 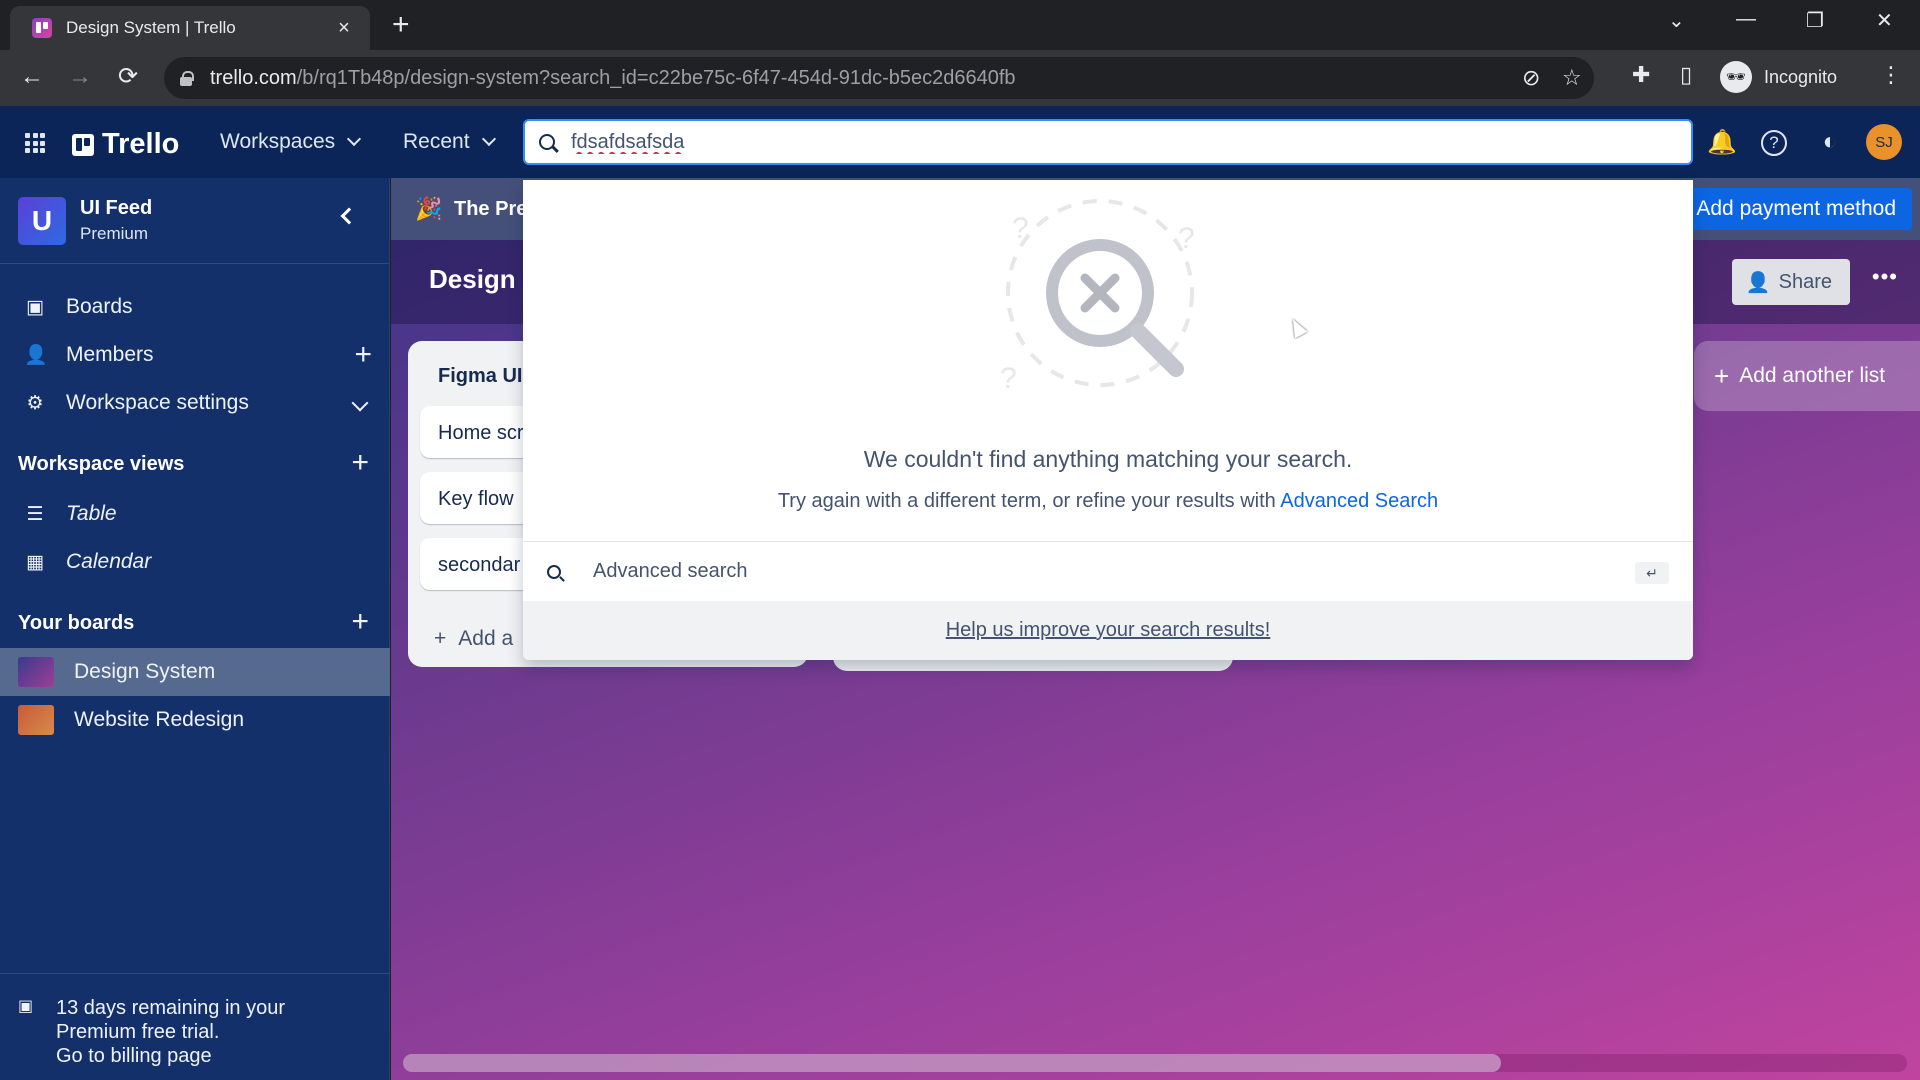 I want to click on add-view-icon: +, so click(x=360, y=463).